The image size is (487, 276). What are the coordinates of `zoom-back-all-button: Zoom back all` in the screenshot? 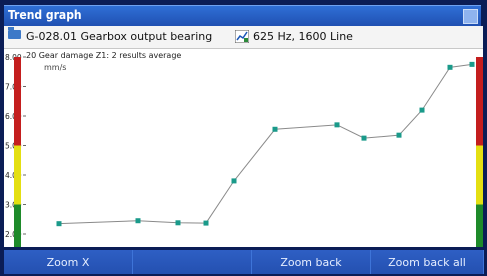 It's located at (427, 262).